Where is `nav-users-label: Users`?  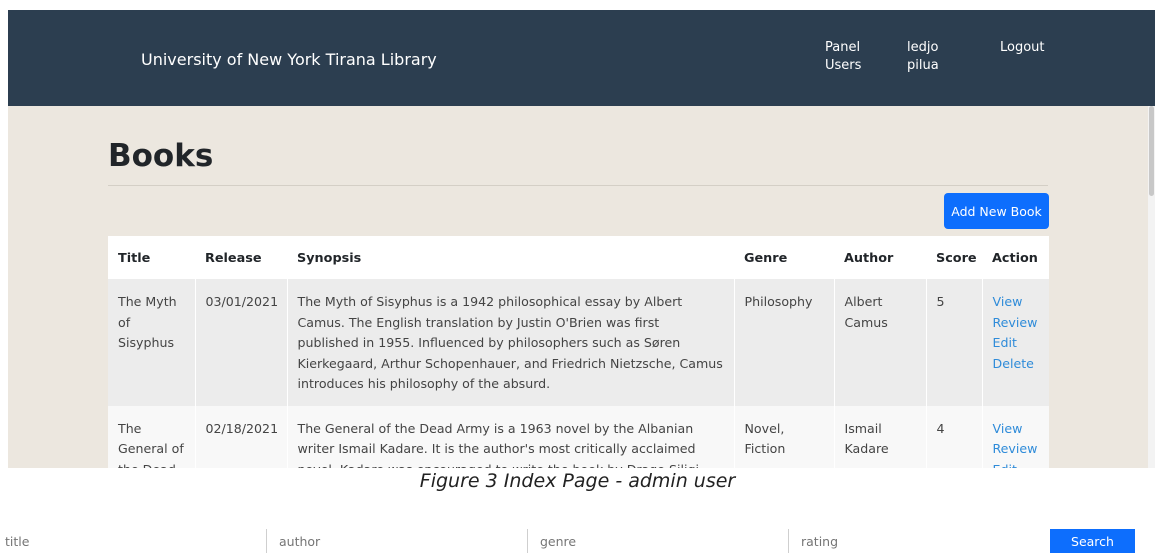 nav-users-label: Users is located at coordinates (843, 65).